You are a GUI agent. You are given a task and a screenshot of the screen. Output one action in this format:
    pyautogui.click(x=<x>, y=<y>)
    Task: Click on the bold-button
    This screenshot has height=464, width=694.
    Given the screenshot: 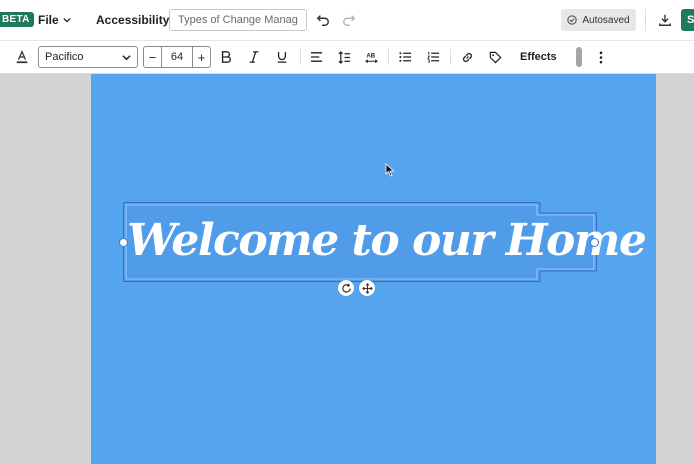 What is the action you would take?
    pyautogui.click(x=226, y=57)
    